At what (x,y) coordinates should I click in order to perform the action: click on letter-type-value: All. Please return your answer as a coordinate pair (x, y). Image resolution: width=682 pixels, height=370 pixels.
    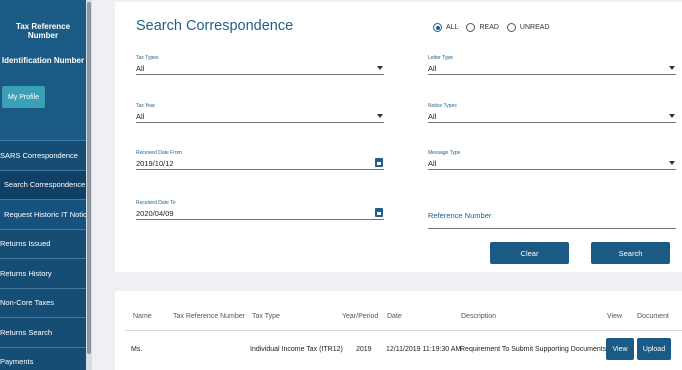
    Looking at the image, I should click on (432, 68).